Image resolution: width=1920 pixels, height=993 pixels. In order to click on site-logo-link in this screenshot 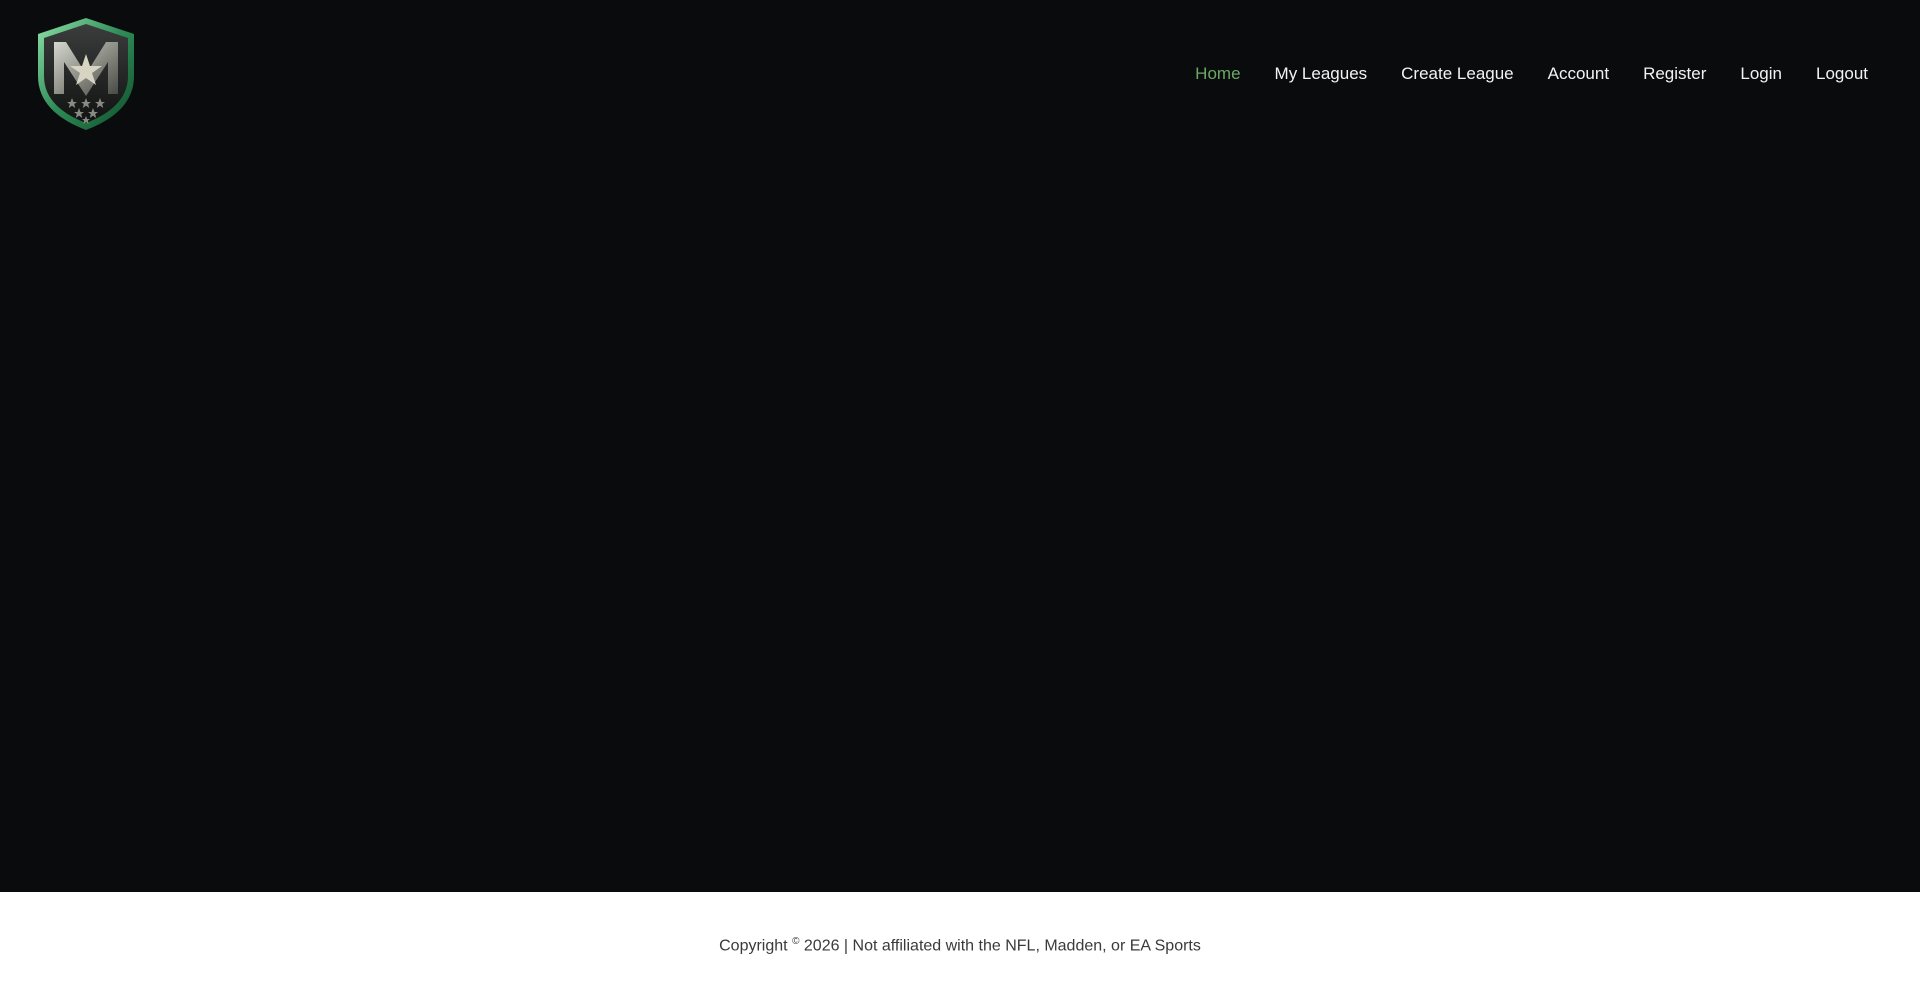, I will do `click(86, 74)`.